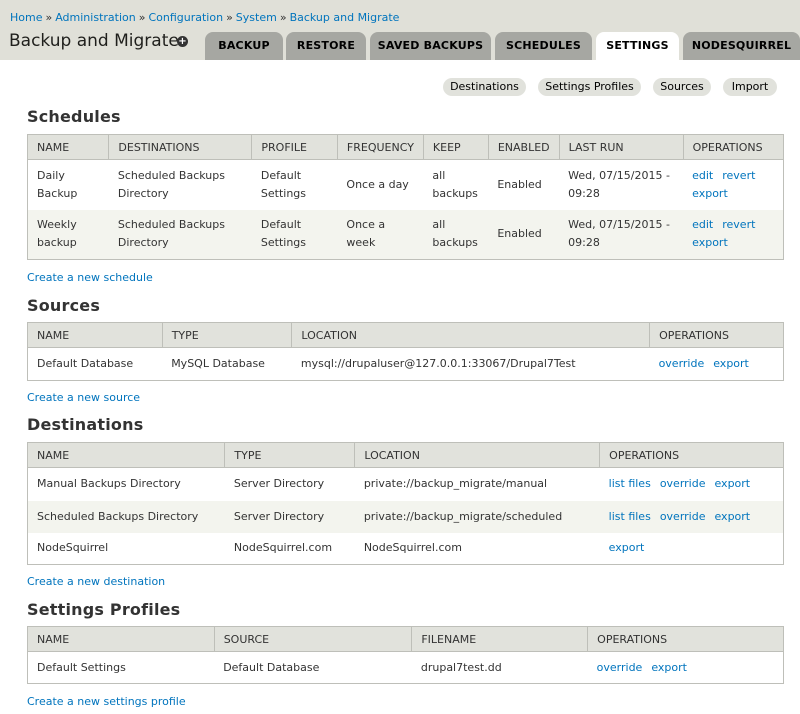  Describe the element at coordinates (68, 234) in the screenshot. I see `schedule-name-cell: Weekly backup` at that location.